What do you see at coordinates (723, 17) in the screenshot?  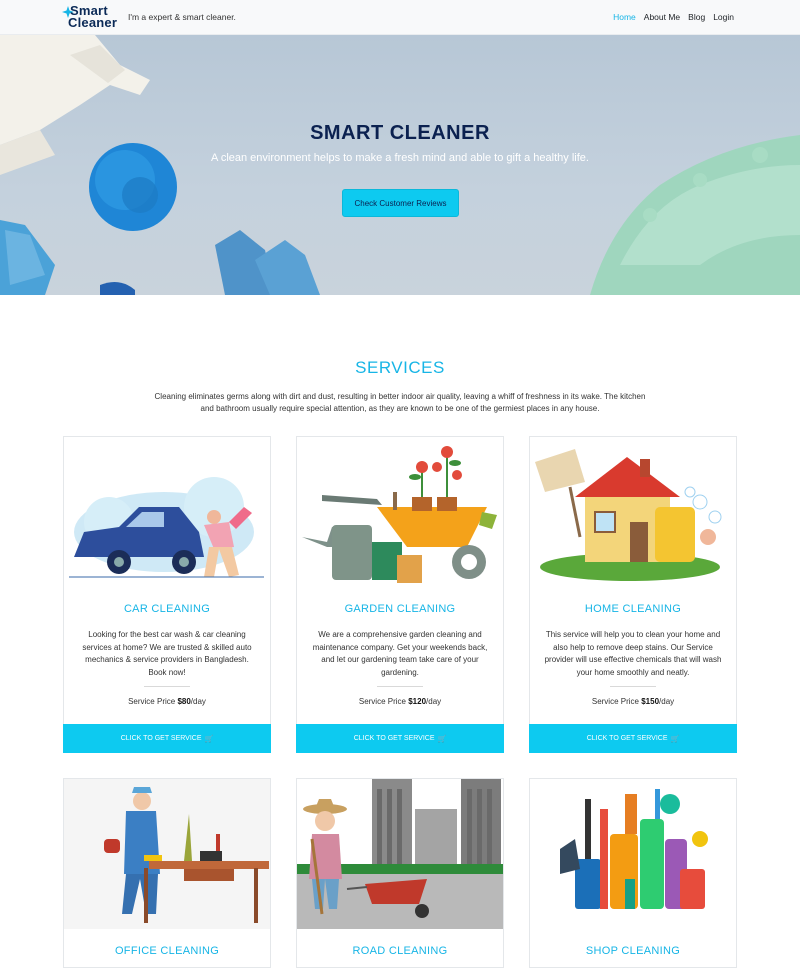 I see `nav-login: Login` at bounding box center [723, 17].